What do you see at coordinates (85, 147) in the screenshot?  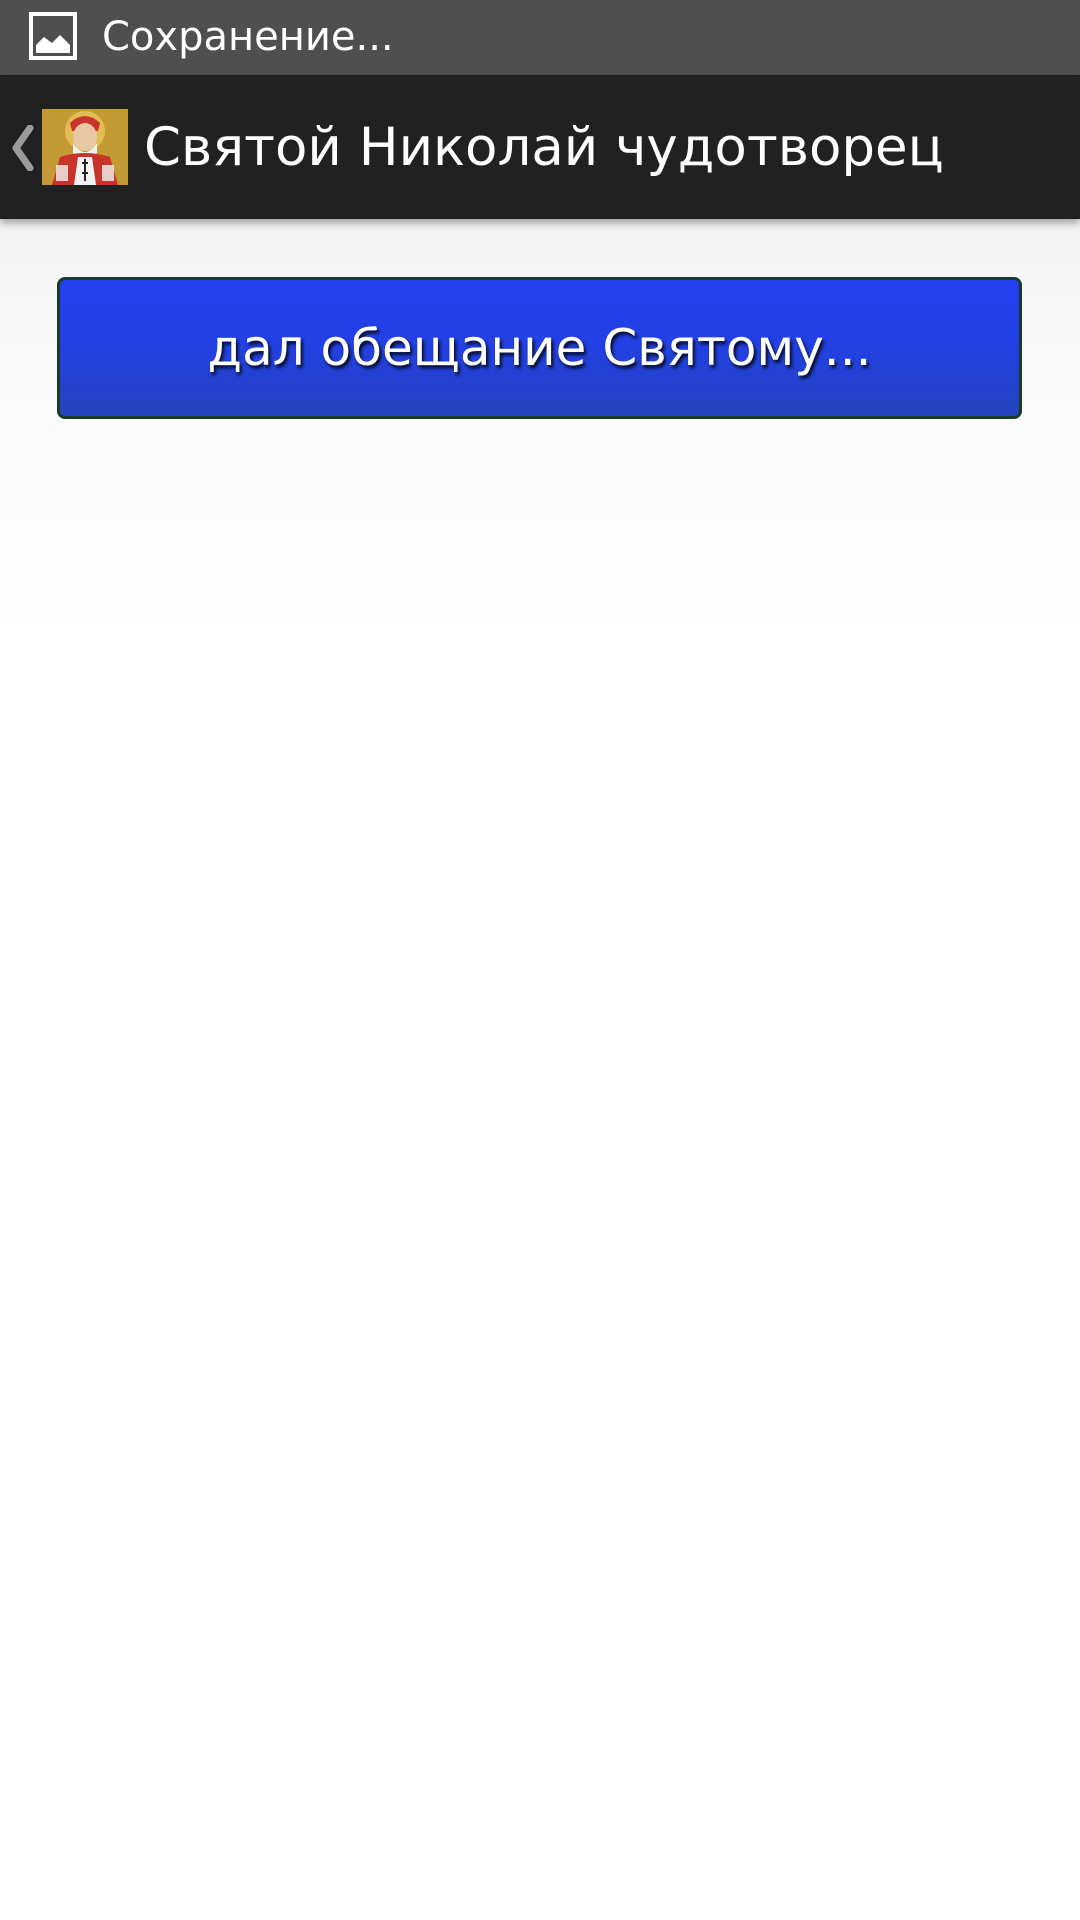 I see `saint-nicholas-icon` at bounding box center [85, 147].